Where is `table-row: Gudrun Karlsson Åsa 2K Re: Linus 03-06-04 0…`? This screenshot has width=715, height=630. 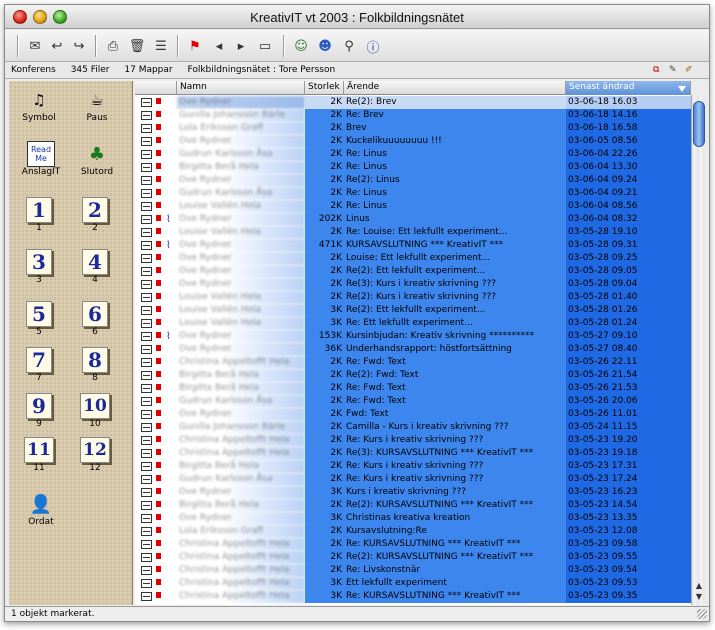 table-row: Gudrun Karlsson Åsa 2K Re: Linus 03-06-04 0… is located at coordinates (413, 193).